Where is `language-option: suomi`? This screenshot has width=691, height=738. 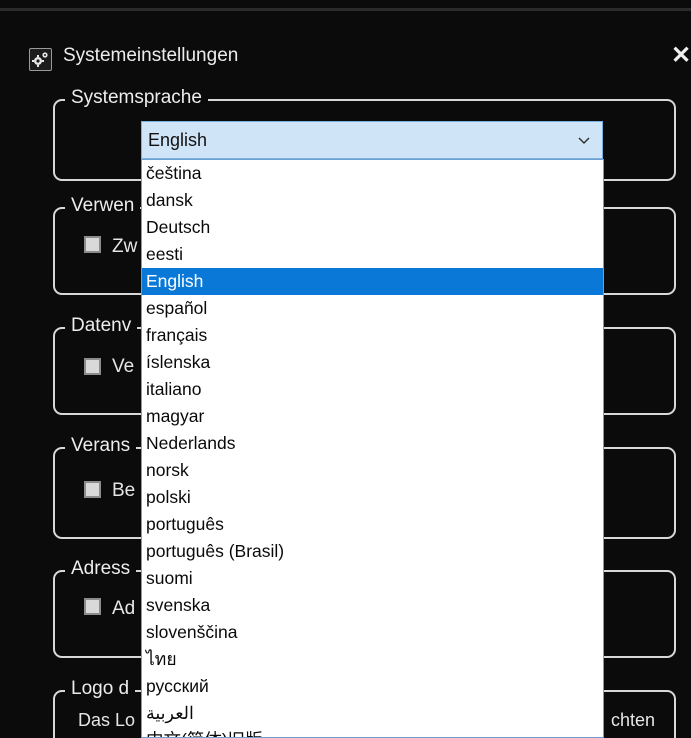
language-option: suomi is located at coordinates (372, 578).